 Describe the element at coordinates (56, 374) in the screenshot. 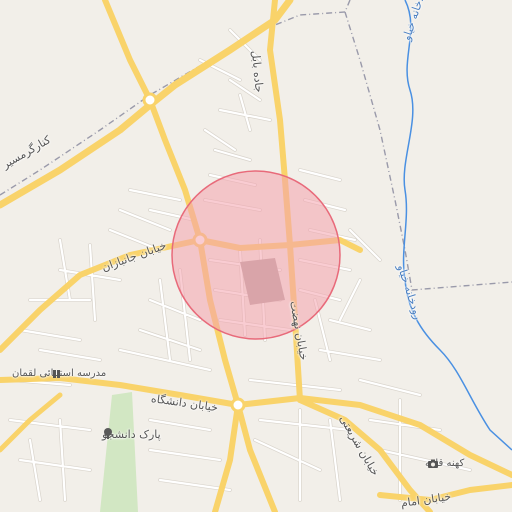

I see `school-icon` at that location.